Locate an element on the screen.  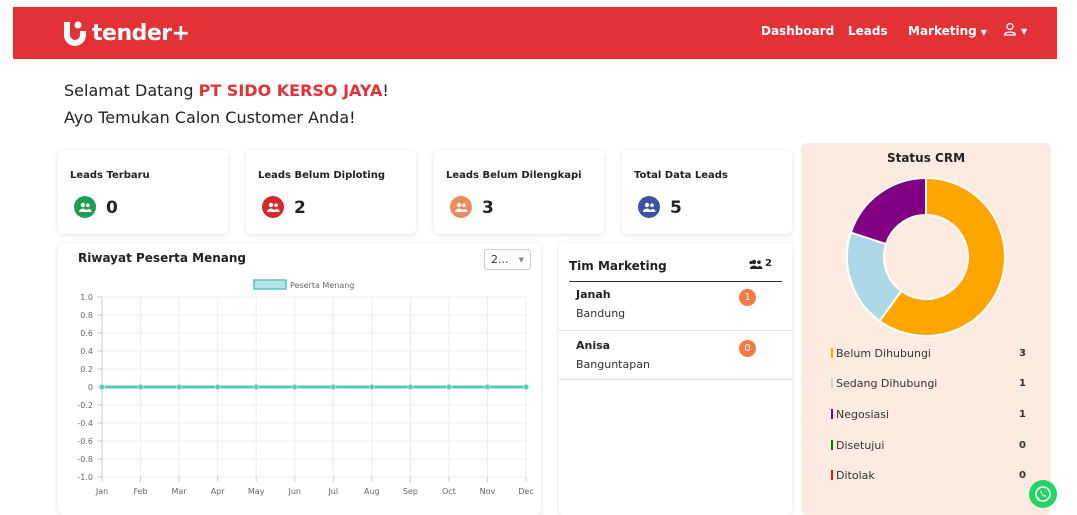
member-name: Janah is located at coordinates (593, 294).